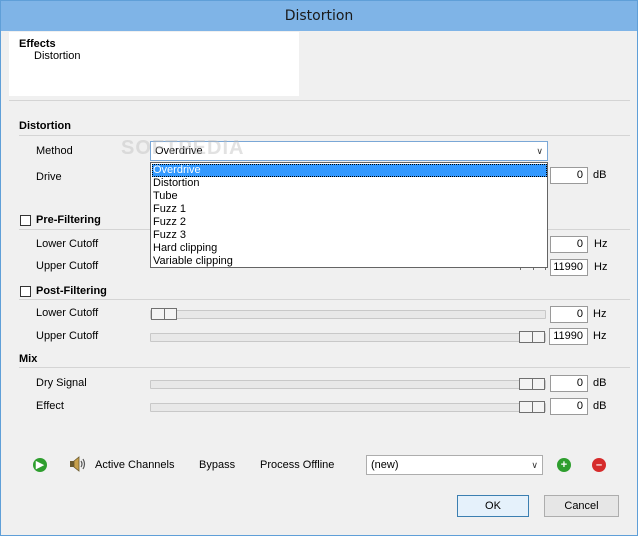 This screenshot has width=638, height=536. I want to click on section-title-post-filtering: Post-Filtering, so click(71, 291).